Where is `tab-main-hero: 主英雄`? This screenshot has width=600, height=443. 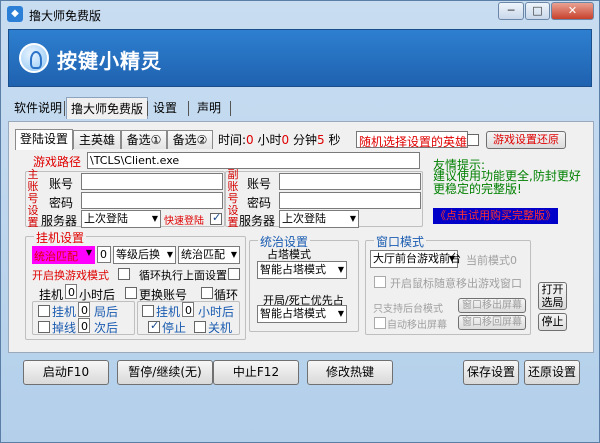 tab-main-hero: 主英雄 is located at coordinates (97, 139).